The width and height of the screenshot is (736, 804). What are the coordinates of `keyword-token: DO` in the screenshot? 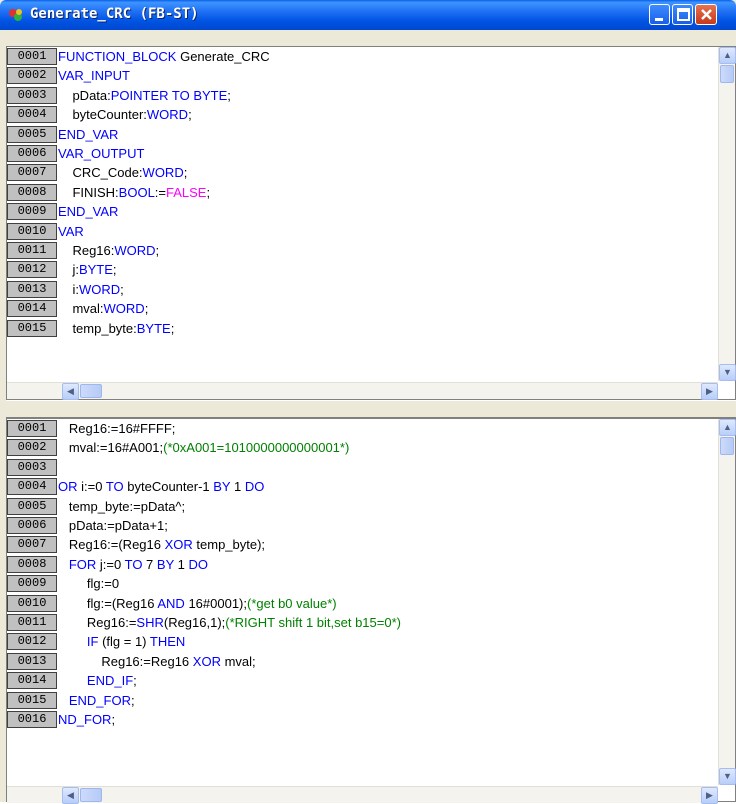 It's located at (254, 487).